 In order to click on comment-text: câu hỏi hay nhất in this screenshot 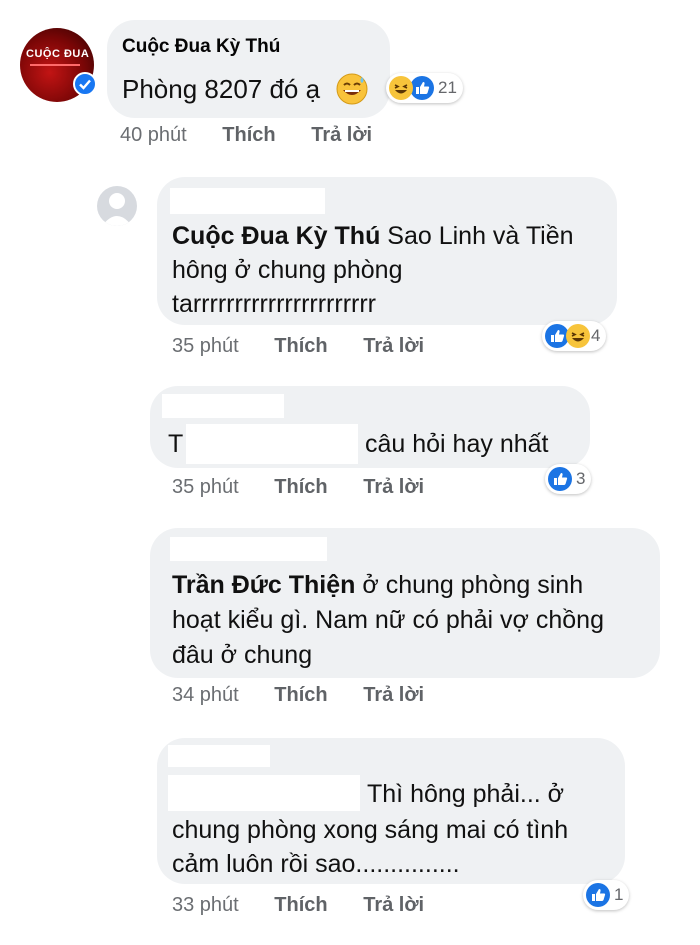, I will do `click(457, 444)`.